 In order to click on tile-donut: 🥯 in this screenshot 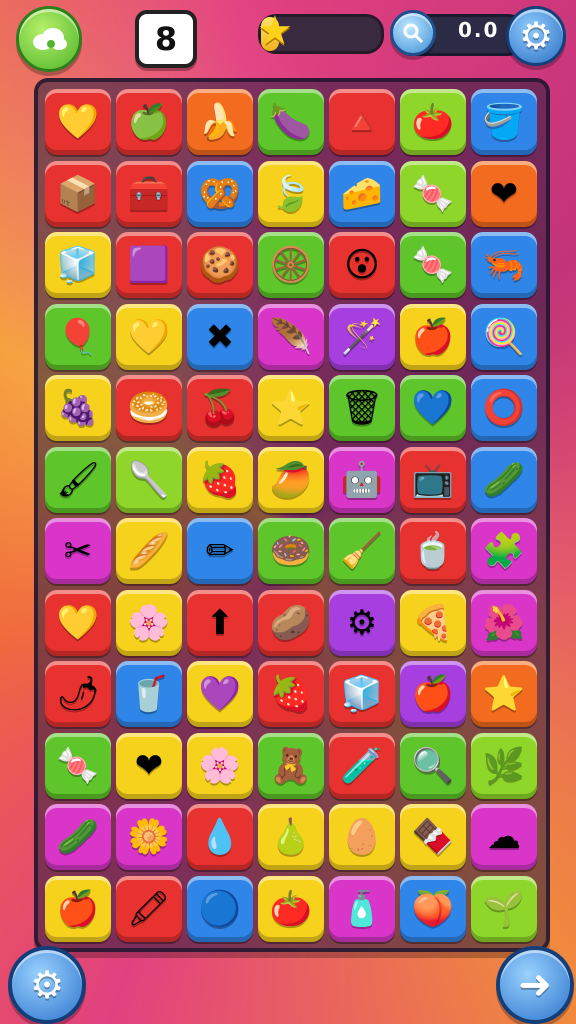, I will do `click(149, 408)`.